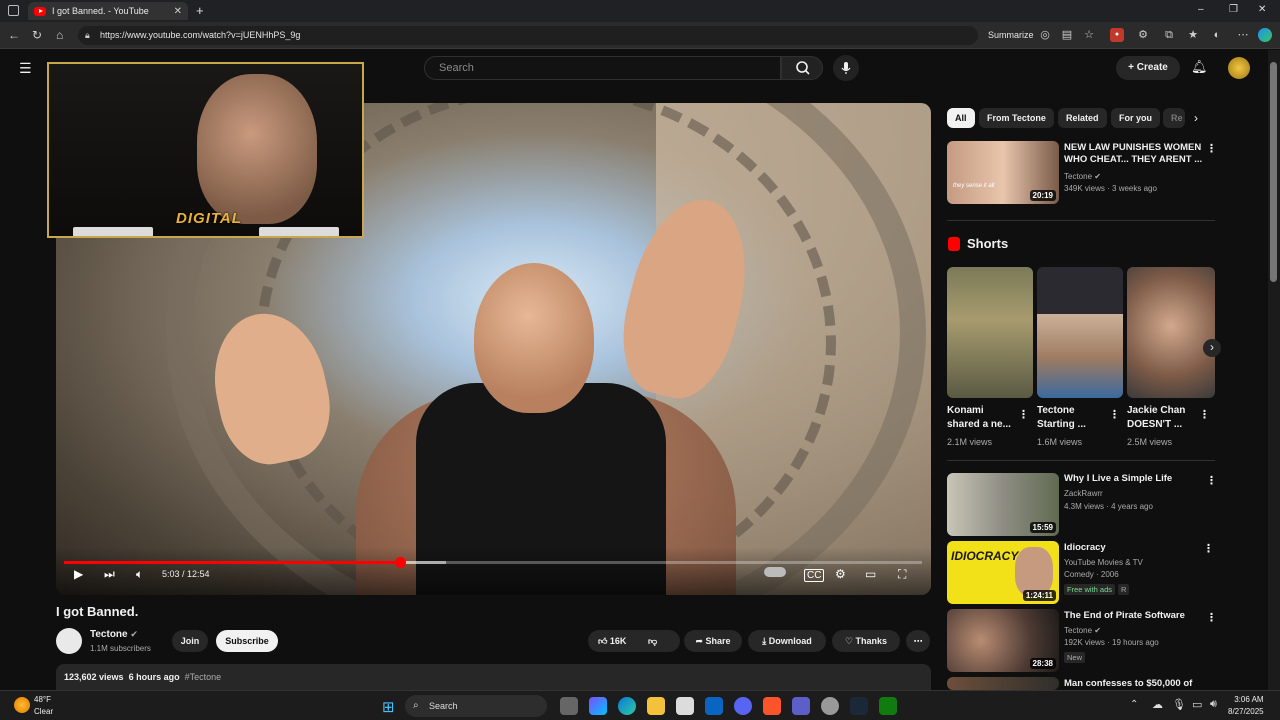 The height and width of the screenshot is (720, 1280). I want to click on network-icon: ▭, so click(1197, 704).